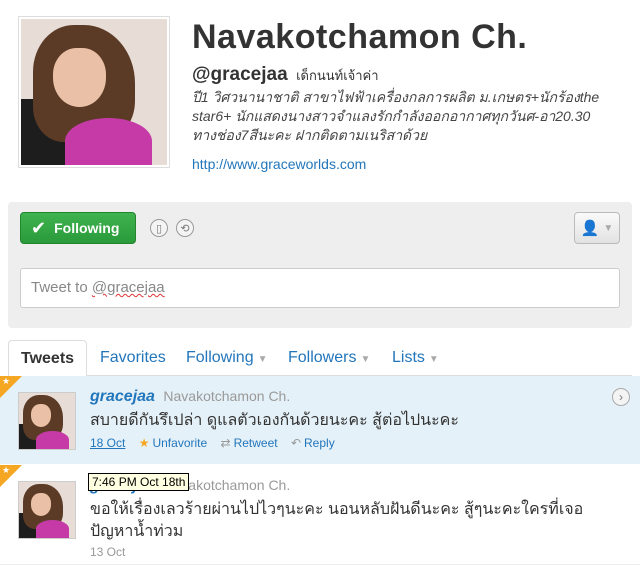  I want to click on tweet-fullname: Navakotchamon Ch., so click(227, 396).